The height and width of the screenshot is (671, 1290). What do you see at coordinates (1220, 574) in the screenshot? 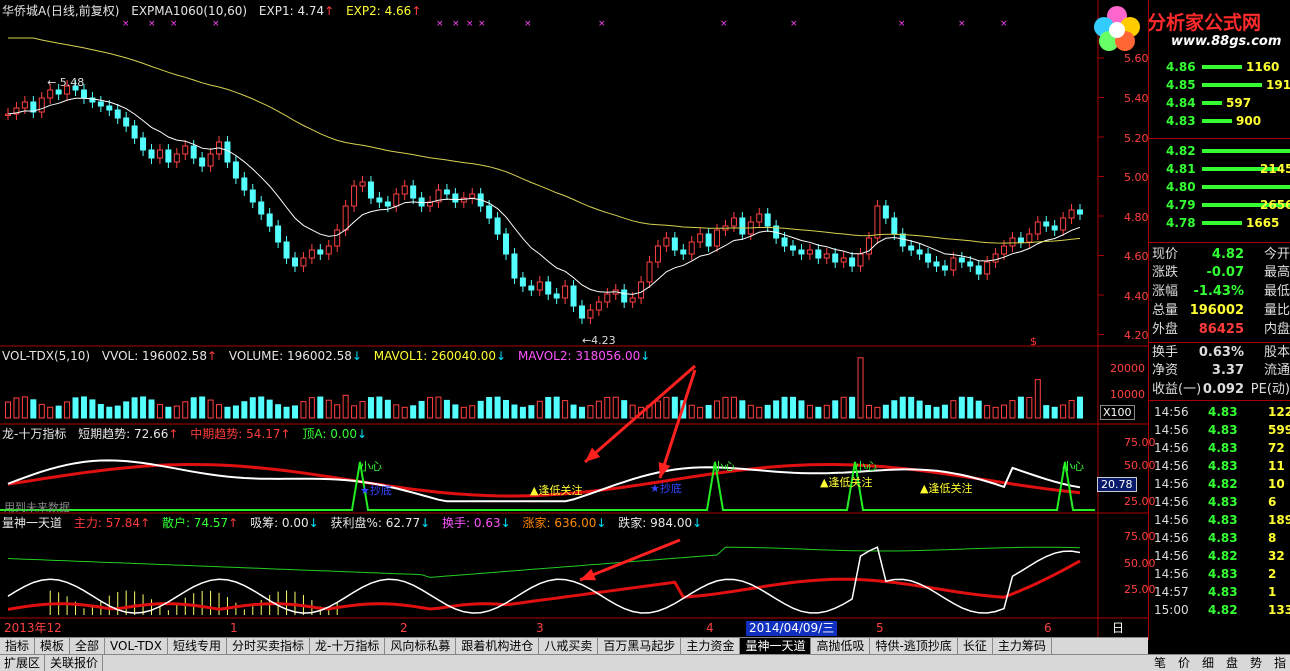
I see `tick-row: 14:56 4.83 2` at bounding box center [1220, 574].